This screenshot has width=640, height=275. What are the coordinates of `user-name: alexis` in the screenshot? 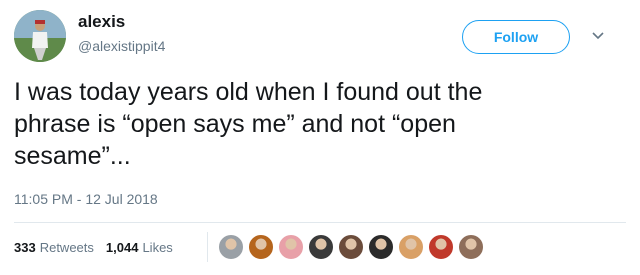 It's located at (101, 22).